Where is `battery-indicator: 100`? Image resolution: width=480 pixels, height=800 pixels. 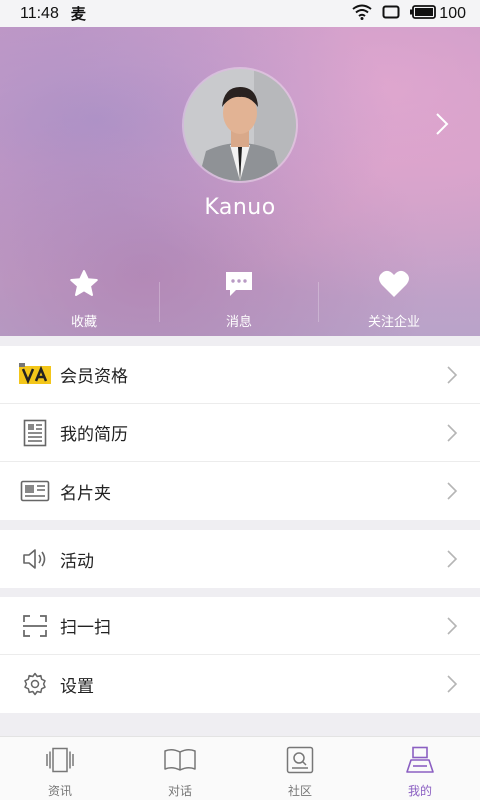 battery-indicator: 100 is located at coordinates (438, 14).